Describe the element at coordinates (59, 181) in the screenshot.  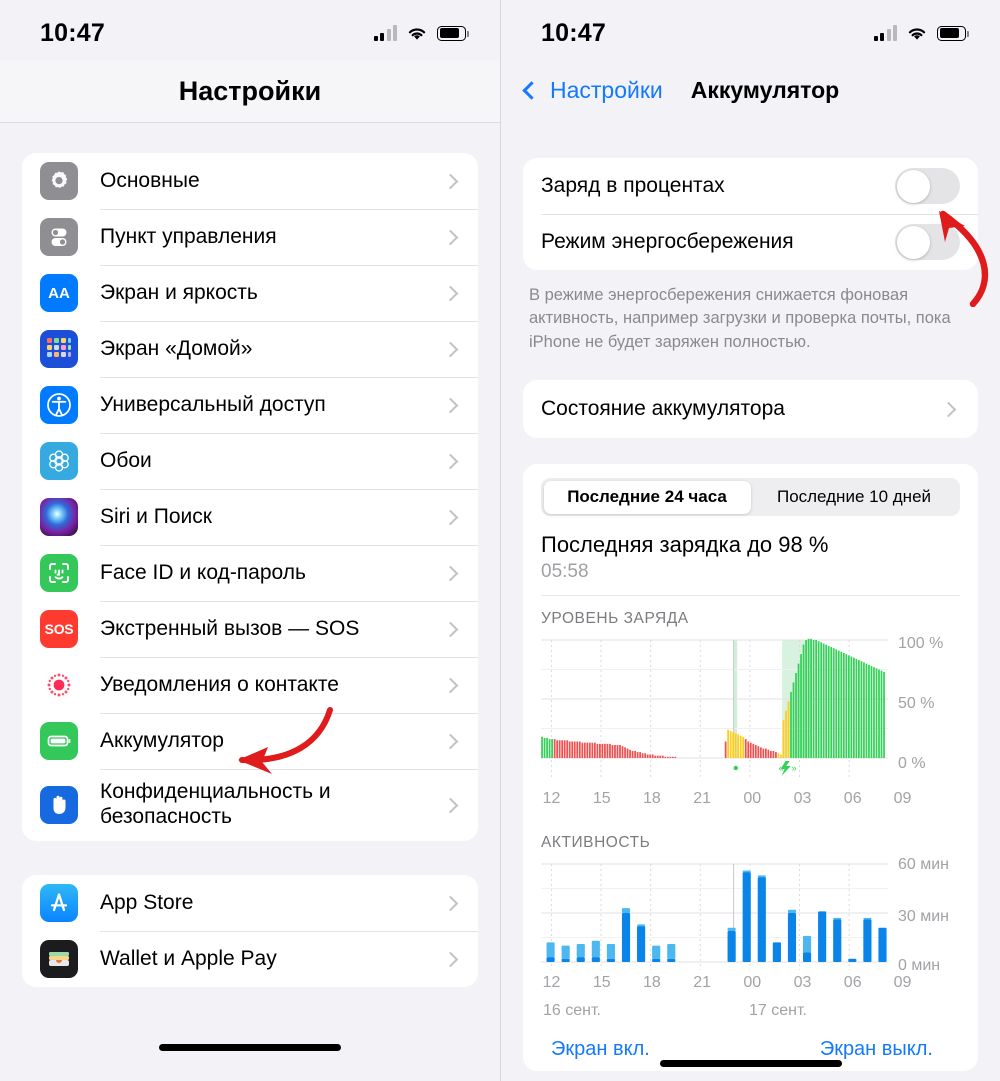
I see `gear-icon` at that location.